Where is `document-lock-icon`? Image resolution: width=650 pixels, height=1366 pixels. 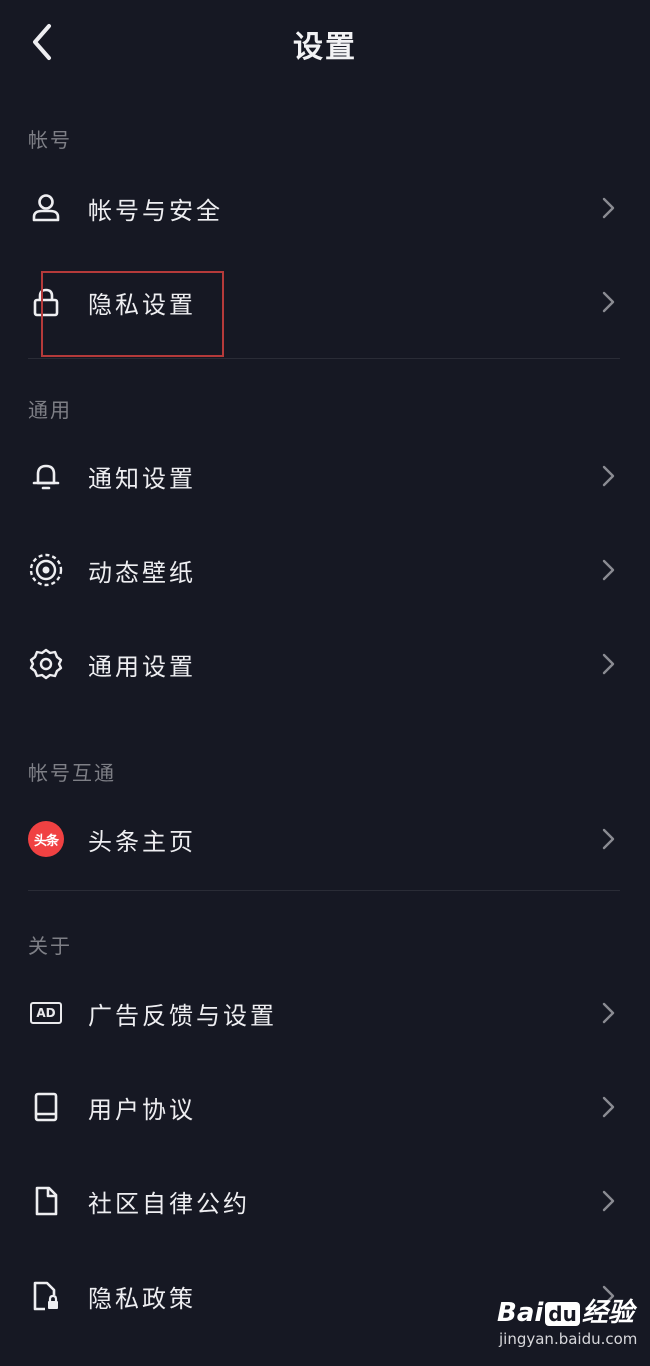
document-lock-icon is located at coordinates (46, 1296).